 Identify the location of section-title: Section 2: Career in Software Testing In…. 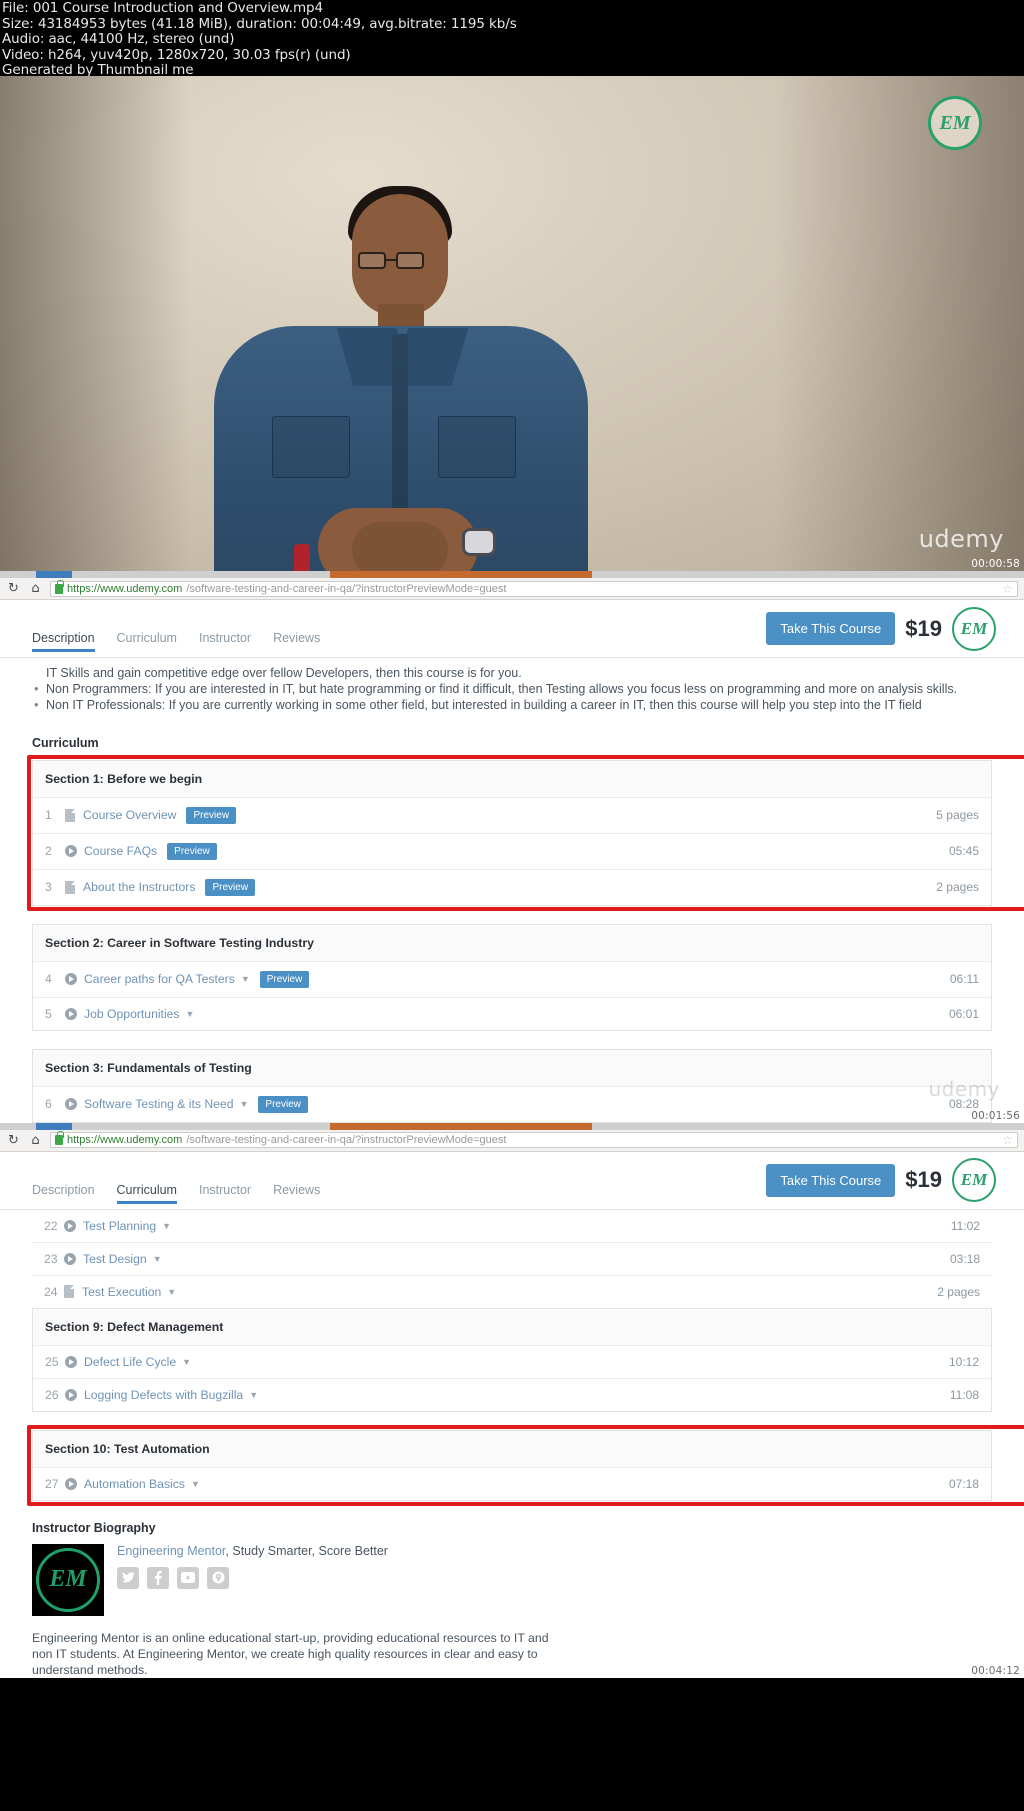
(512, 943).